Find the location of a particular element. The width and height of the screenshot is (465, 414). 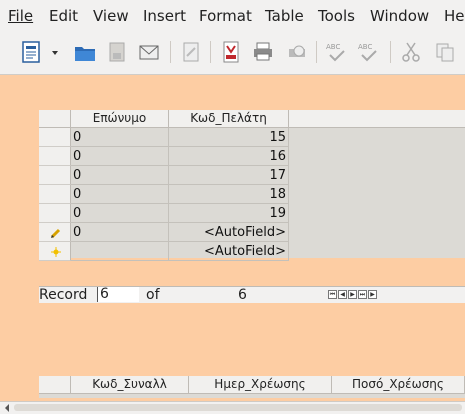

record-number-field: 6 is located at coordinates (118, 294).